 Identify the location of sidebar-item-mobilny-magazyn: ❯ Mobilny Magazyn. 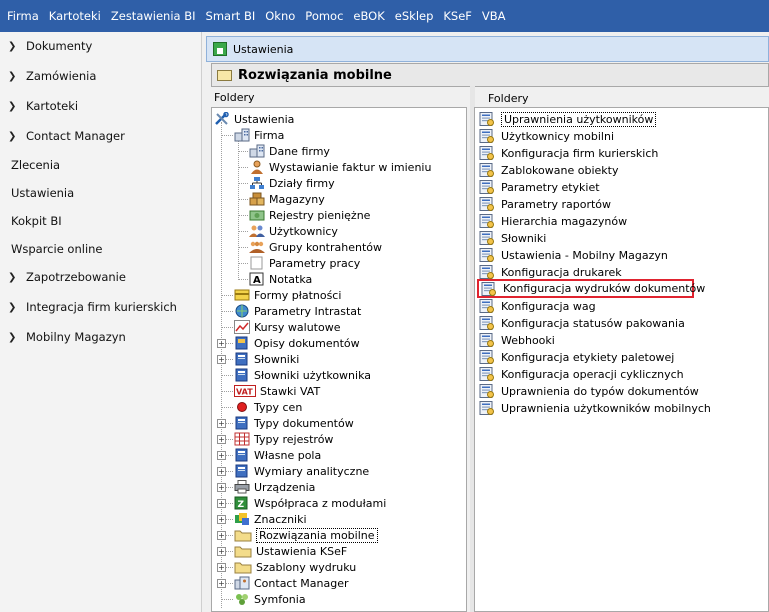
(100, 337).